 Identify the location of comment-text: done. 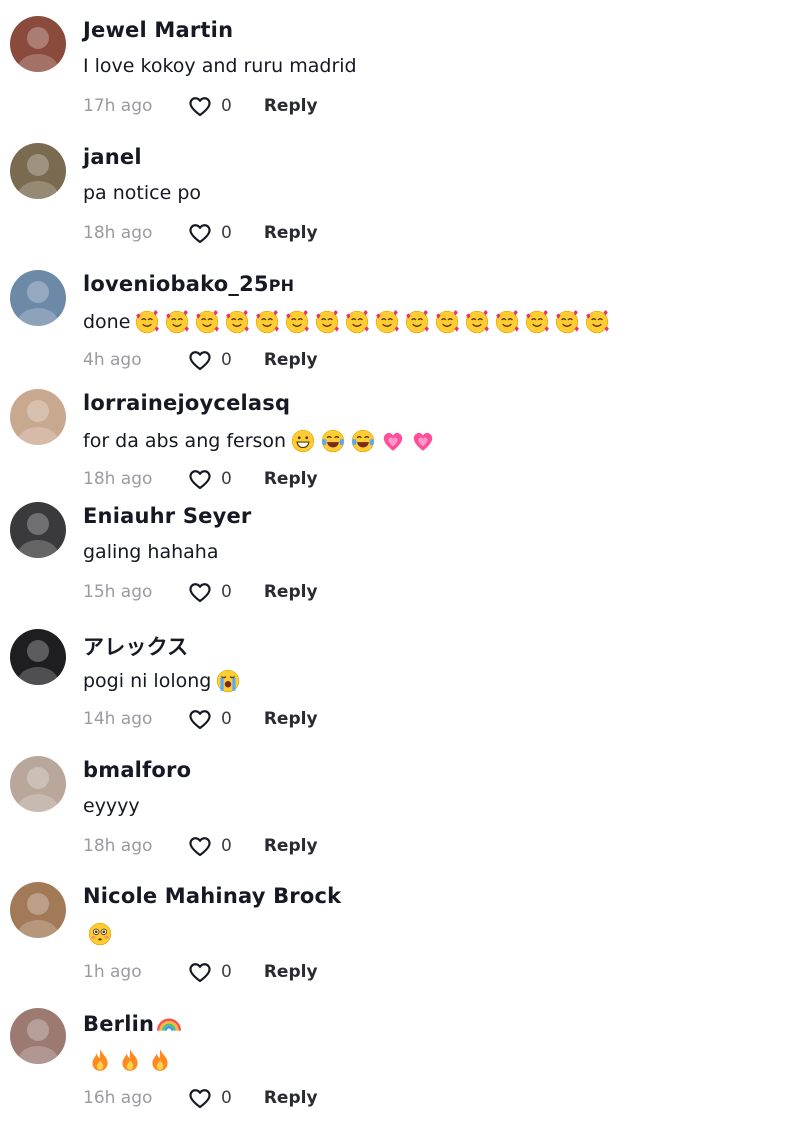
(107, 322).